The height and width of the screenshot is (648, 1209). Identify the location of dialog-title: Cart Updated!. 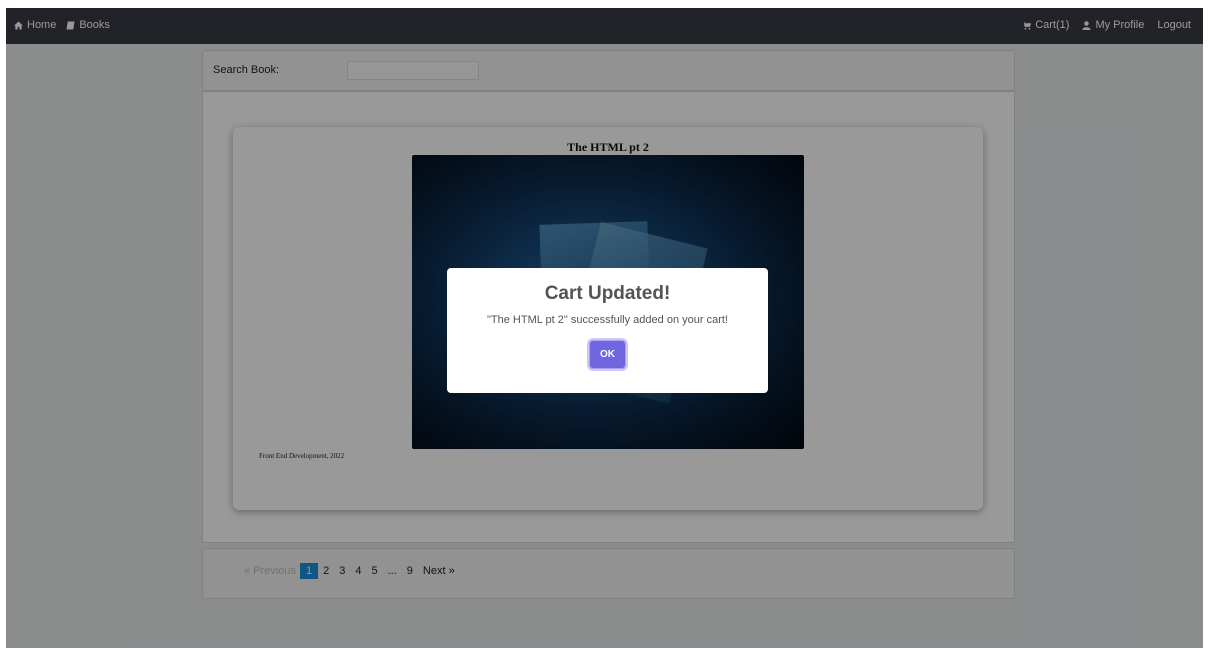
(607, 293).